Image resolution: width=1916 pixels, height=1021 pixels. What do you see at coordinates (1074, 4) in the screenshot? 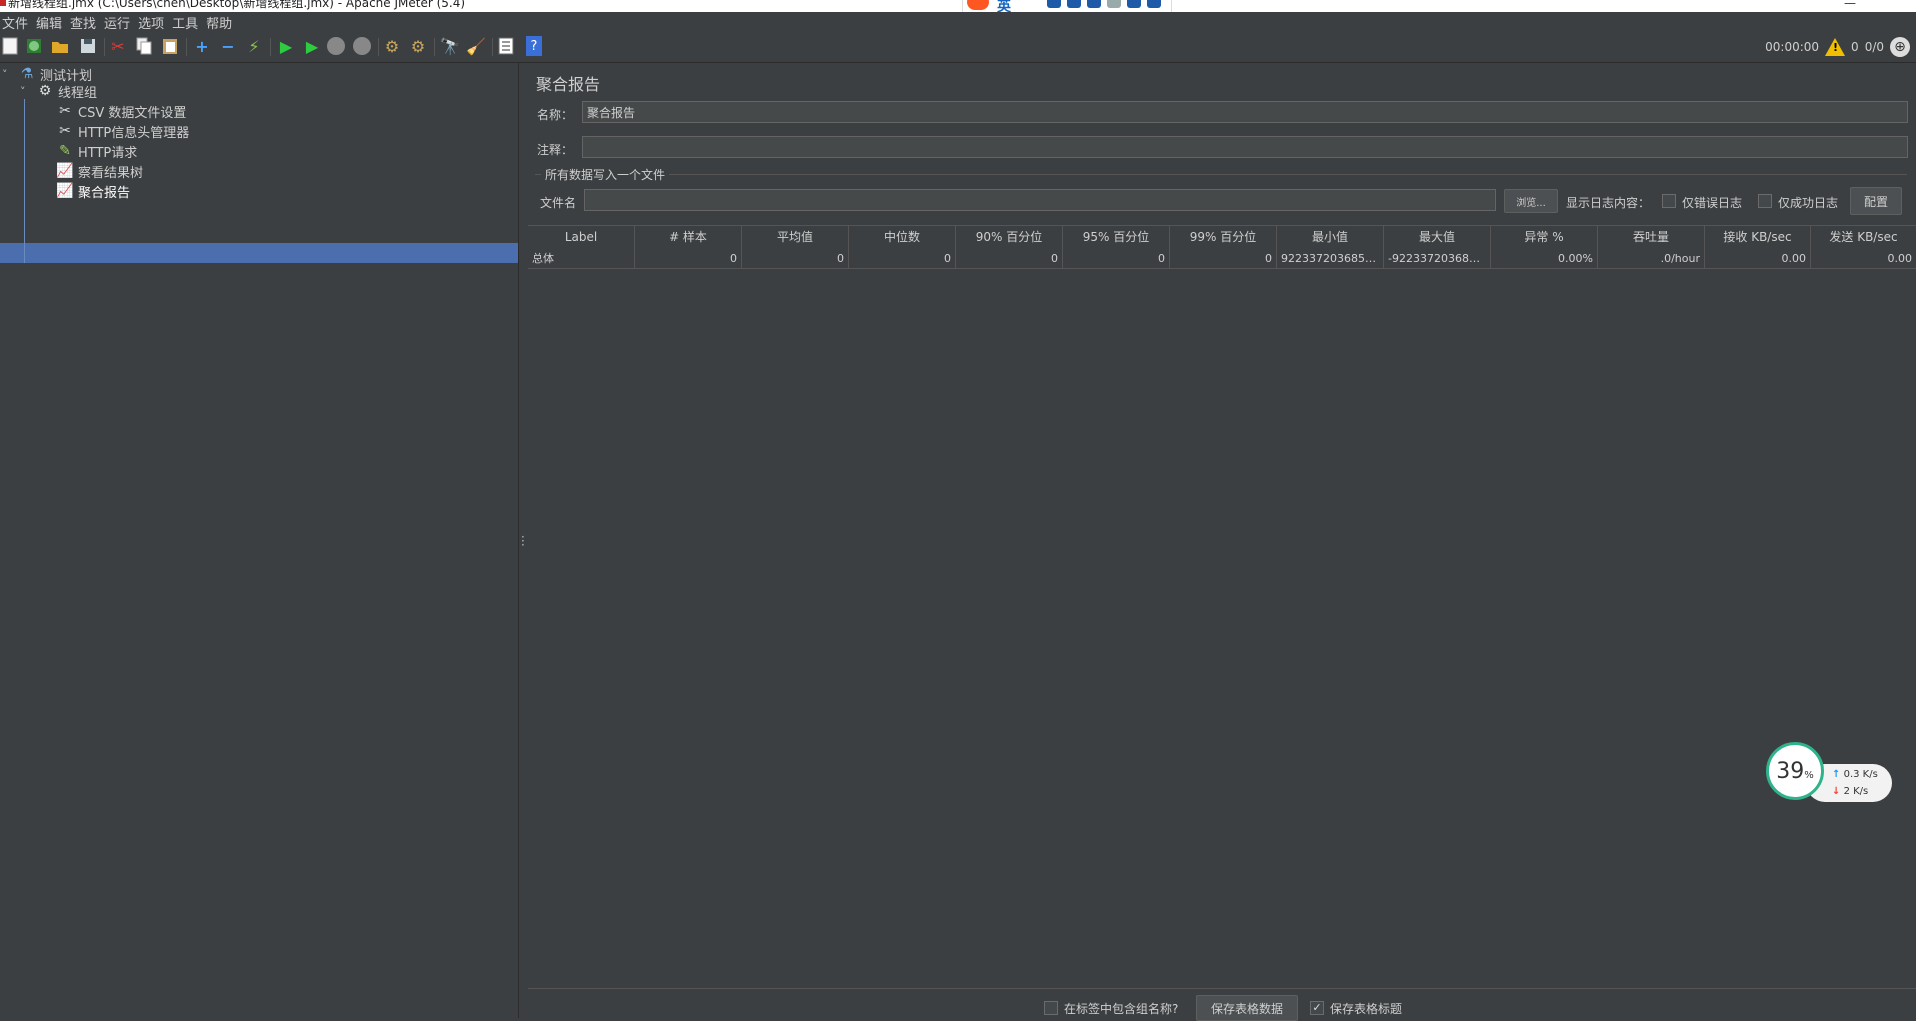
I see `microphone-icon` at bounding box center [1074, 4].